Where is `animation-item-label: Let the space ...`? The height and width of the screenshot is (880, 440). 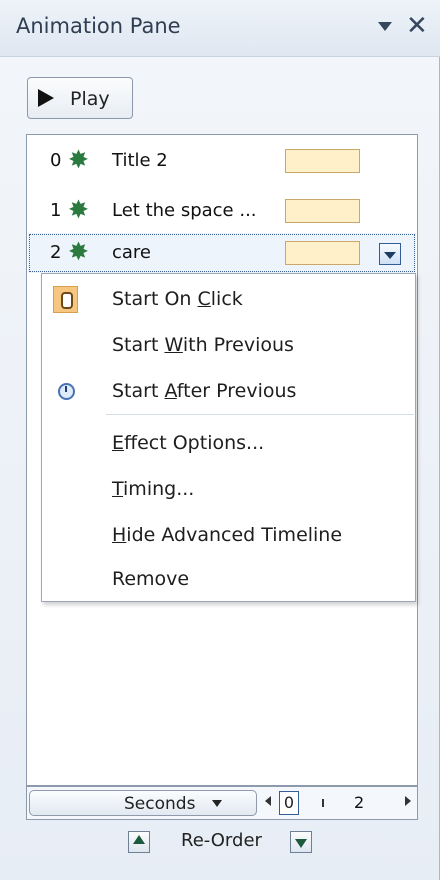
animation-item-label: Let the space ... is located at coordinates (184, 210).